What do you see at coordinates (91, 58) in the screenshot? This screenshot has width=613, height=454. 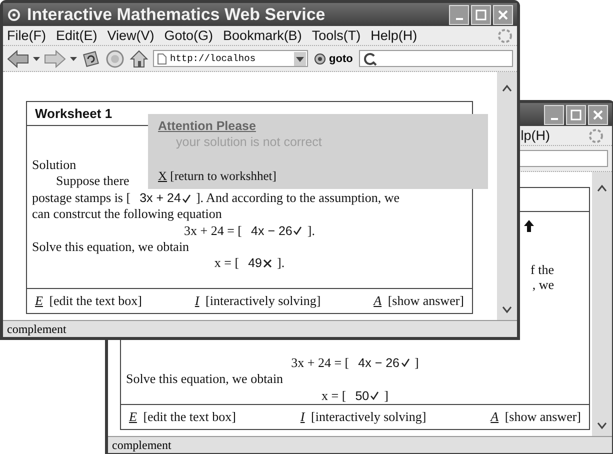 I see `reload-icon` at bounding box center [91, 58].